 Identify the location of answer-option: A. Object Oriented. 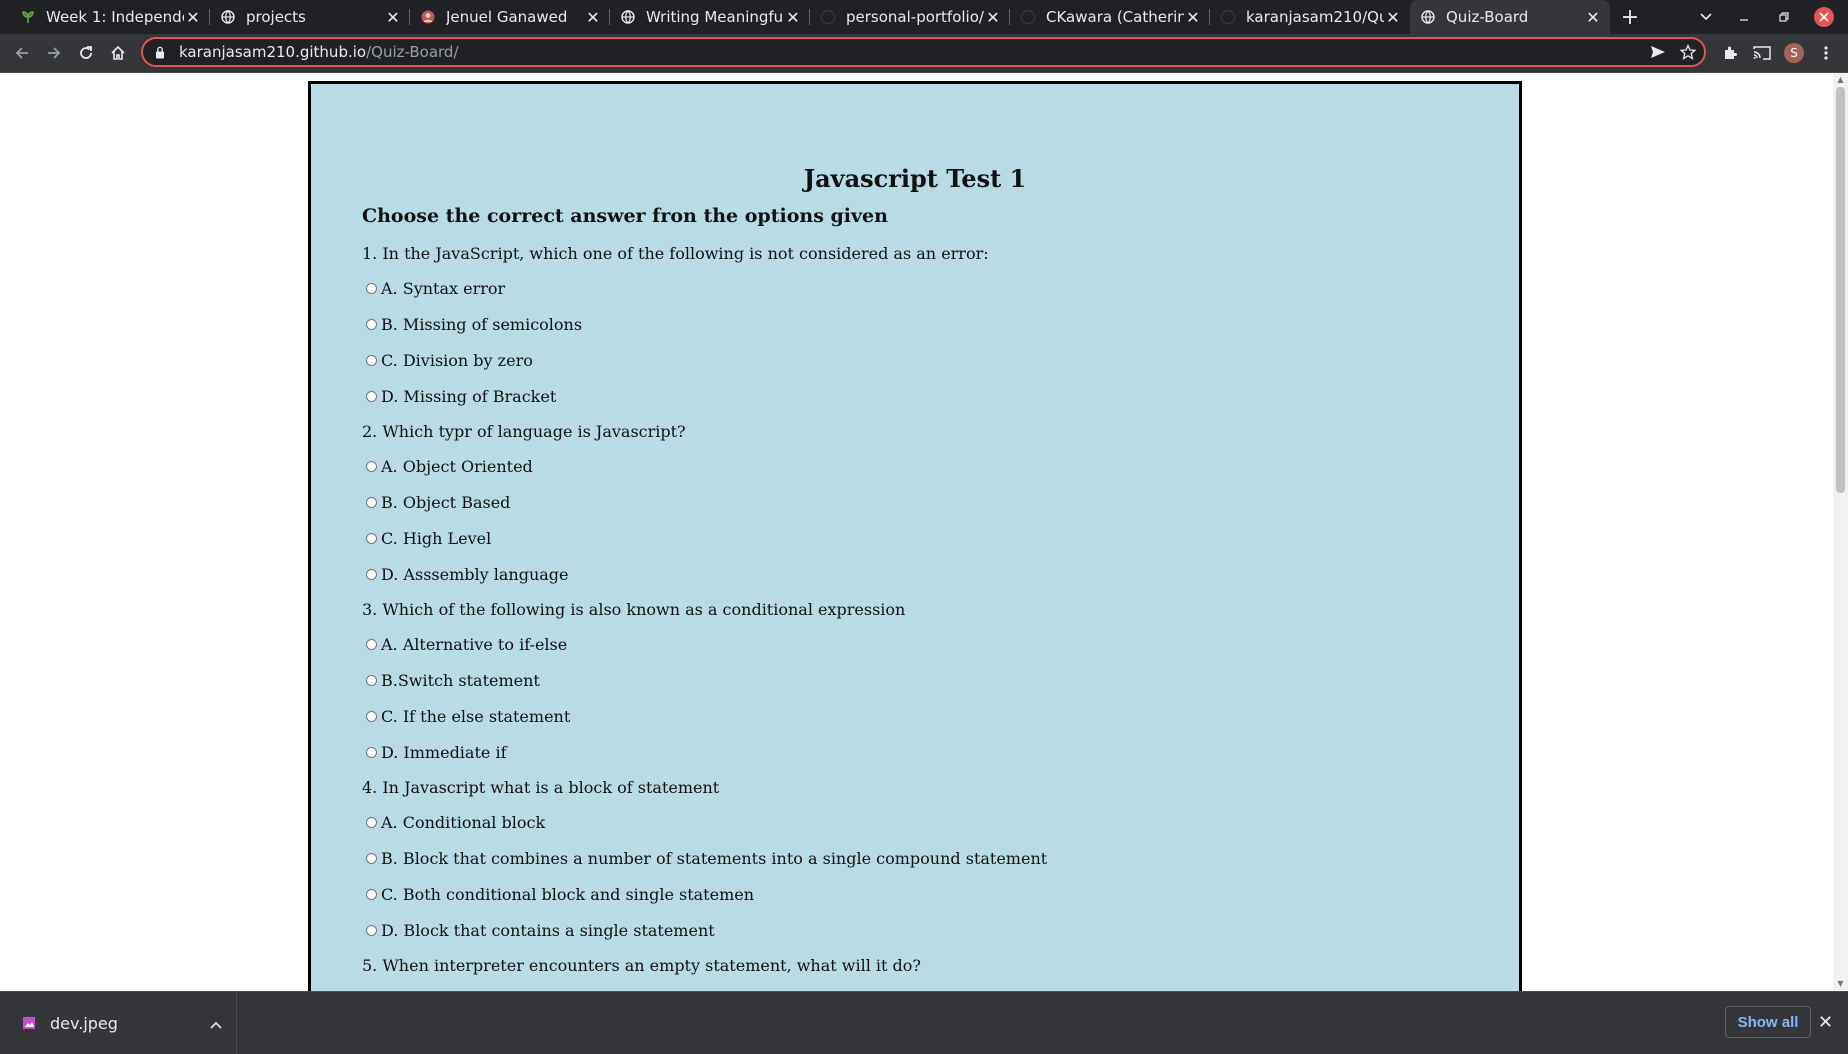
(449, 466).